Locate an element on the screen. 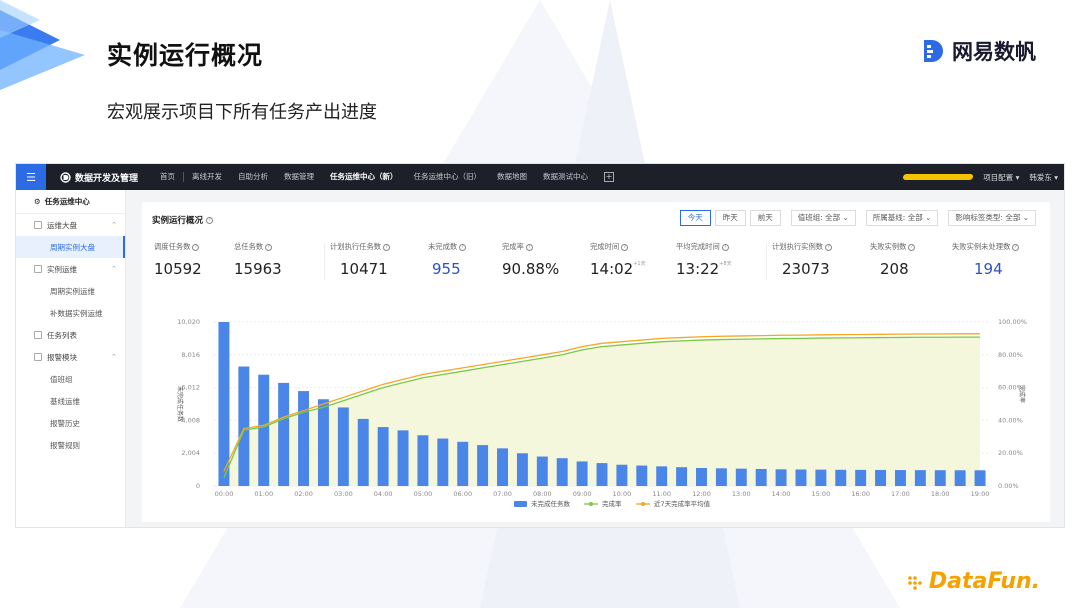 Image resolution: width=1080 pixels, height=608 pixels. stat-value: 208 is located at coordinates (894, 269).